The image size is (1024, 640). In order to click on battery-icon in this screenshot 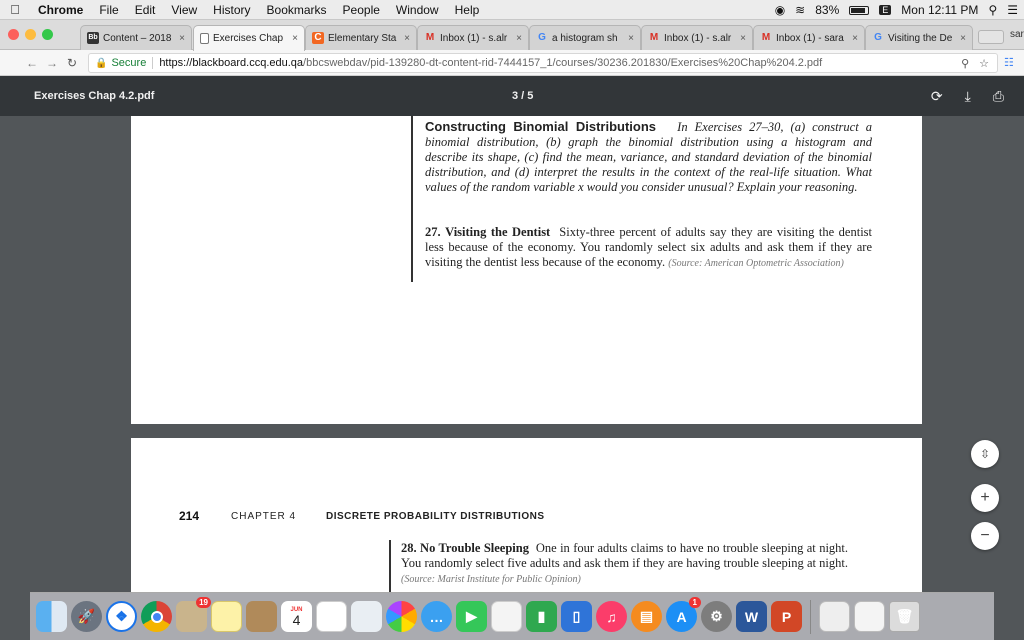, I will do `click(859, 10)`.